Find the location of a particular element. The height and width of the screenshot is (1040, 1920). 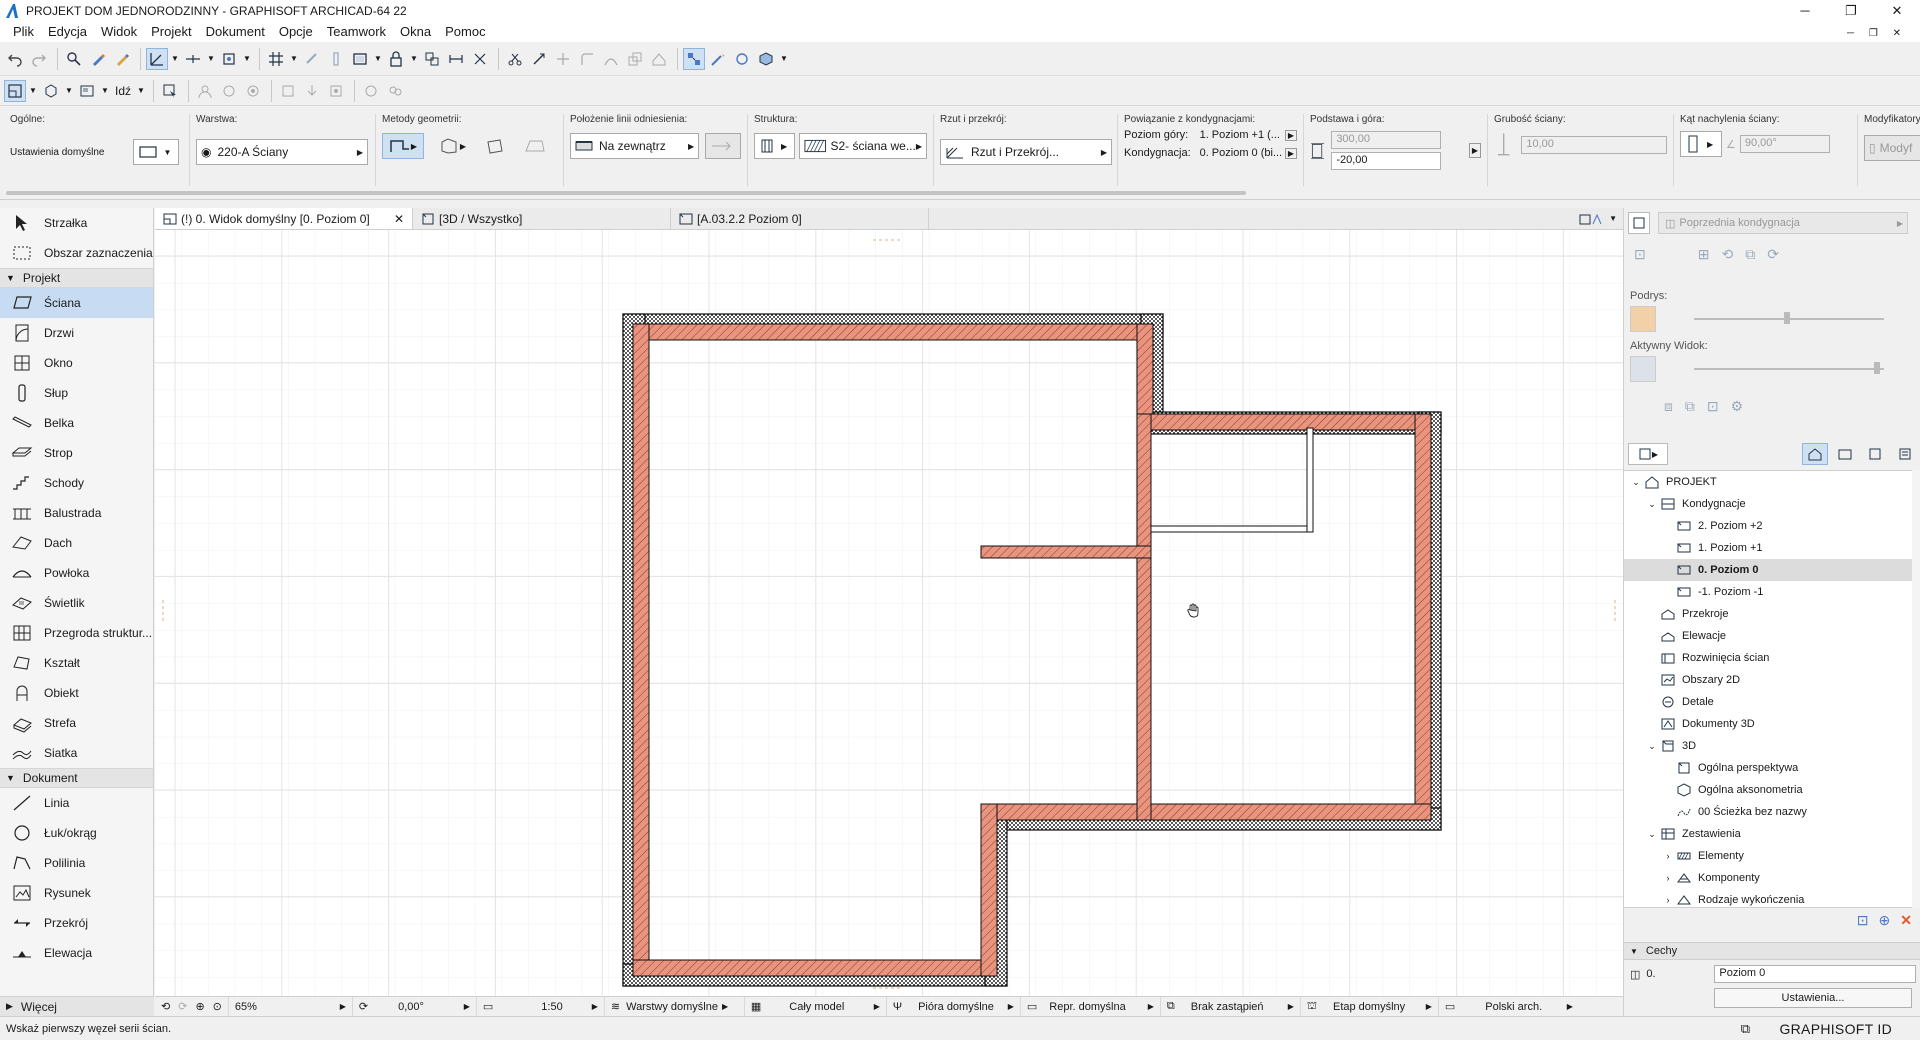

trace-rotate-icon: ⟲ is located at coordinates (1727, 254).